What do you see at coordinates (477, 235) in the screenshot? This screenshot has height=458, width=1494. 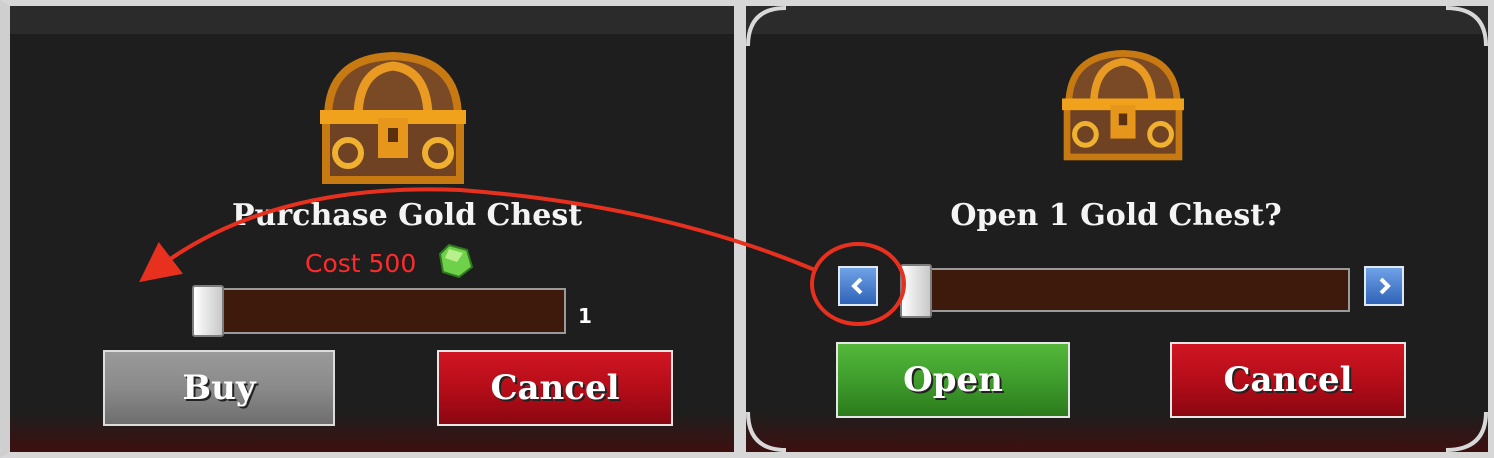 I see `annotation-arrow` at bounding box center [477, 235].